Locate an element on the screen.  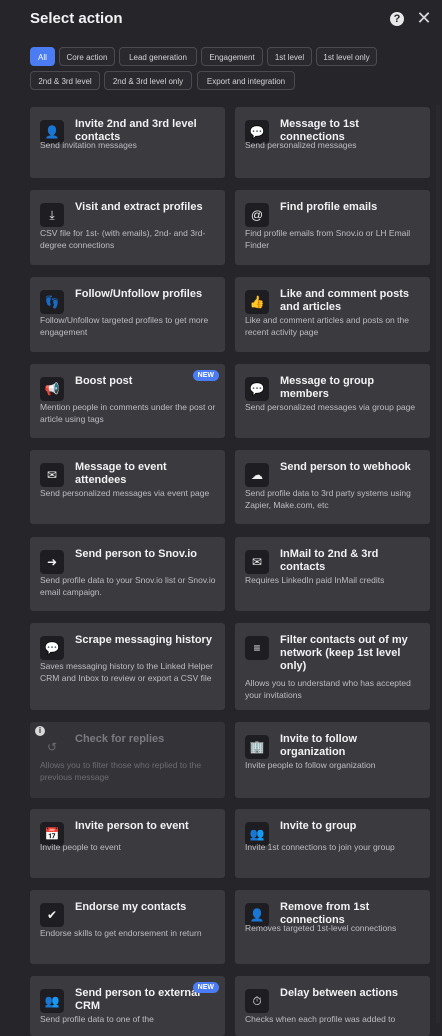
action-card-title: Delay between actions is located at coordinates (339, 993).